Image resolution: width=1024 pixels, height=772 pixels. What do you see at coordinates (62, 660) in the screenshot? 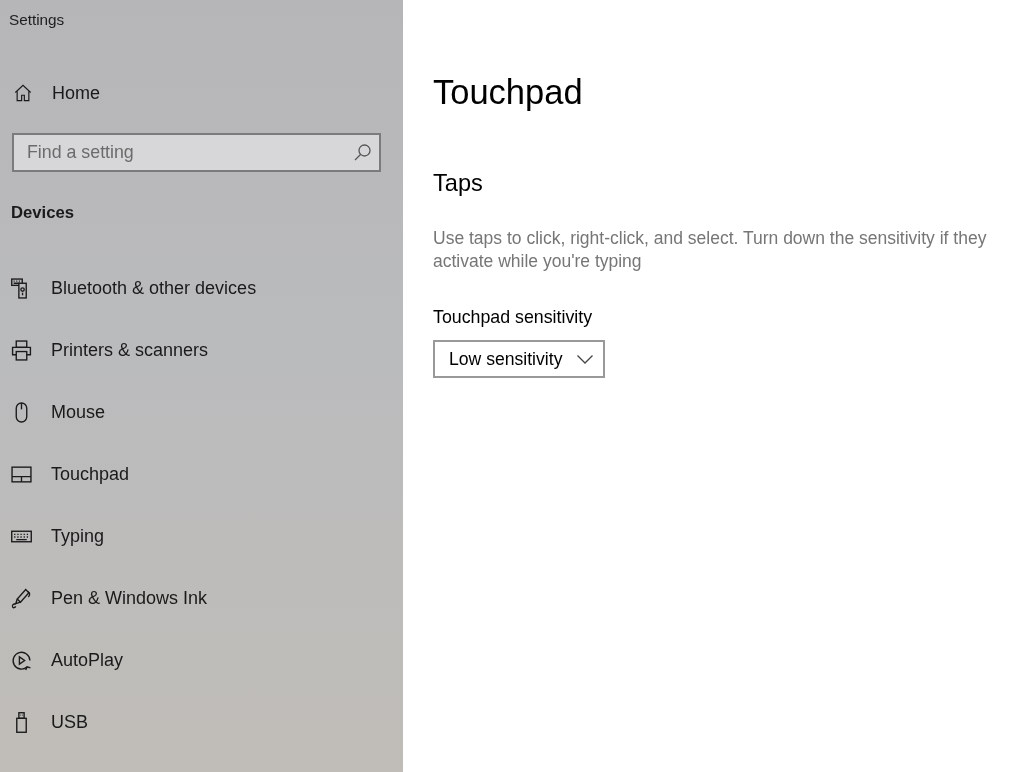
I see `nav-item: AutoPlay` at bounding box center [62, 660].